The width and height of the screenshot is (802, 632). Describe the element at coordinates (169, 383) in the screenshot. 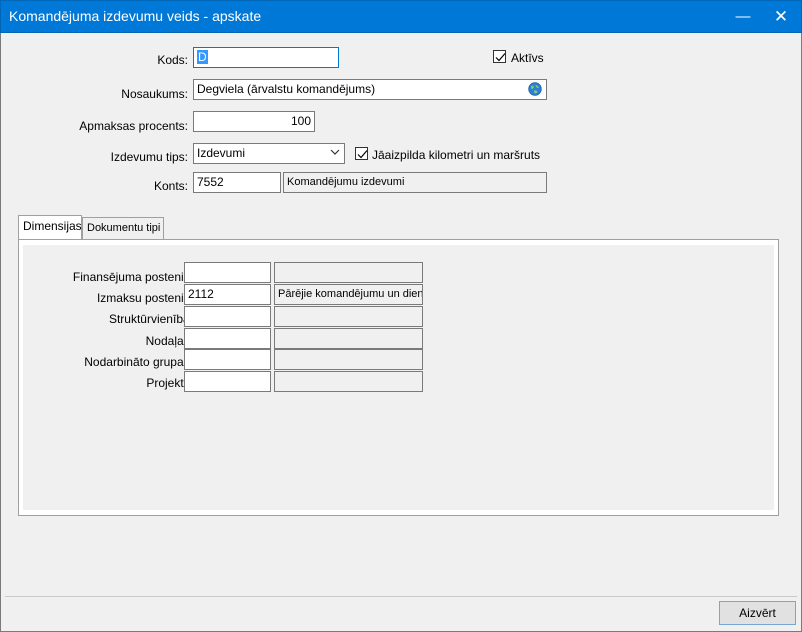

I see `dimension-label: Projekts:` at that location.